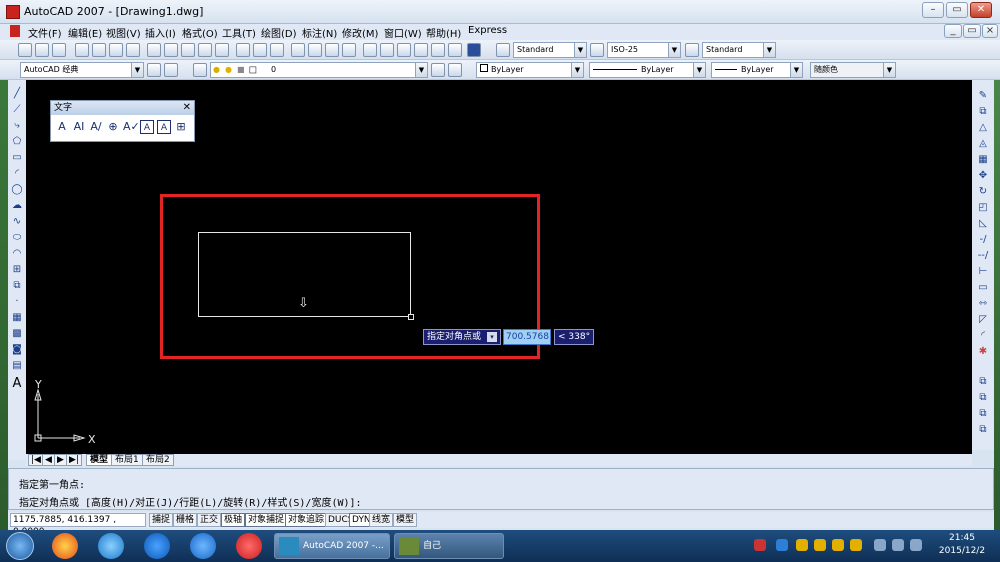 The width and height of the screenshot is (1000, 562). What do you see at coordinates (933, 10) in the screenshot?
I see `minimize-button: –` at bounding box center [933, 10].